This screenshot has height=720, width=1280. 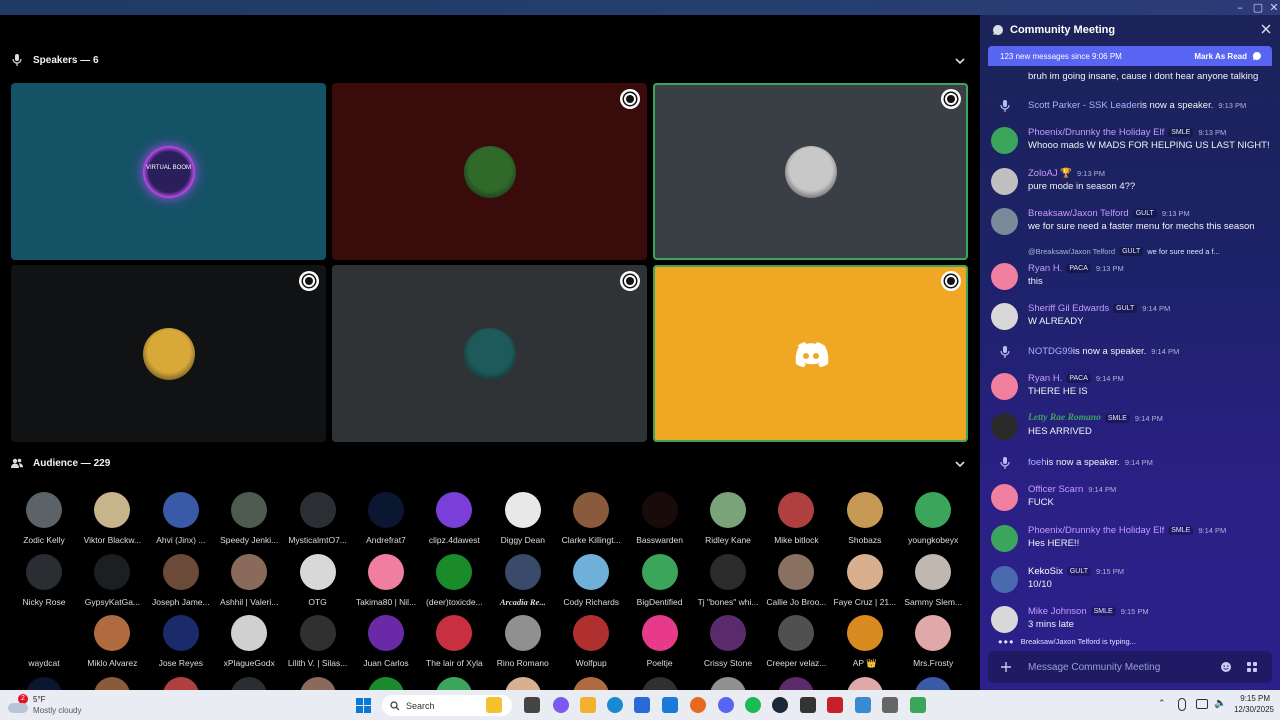 I want to click on task-view-icon, so click(x=532, y=705).